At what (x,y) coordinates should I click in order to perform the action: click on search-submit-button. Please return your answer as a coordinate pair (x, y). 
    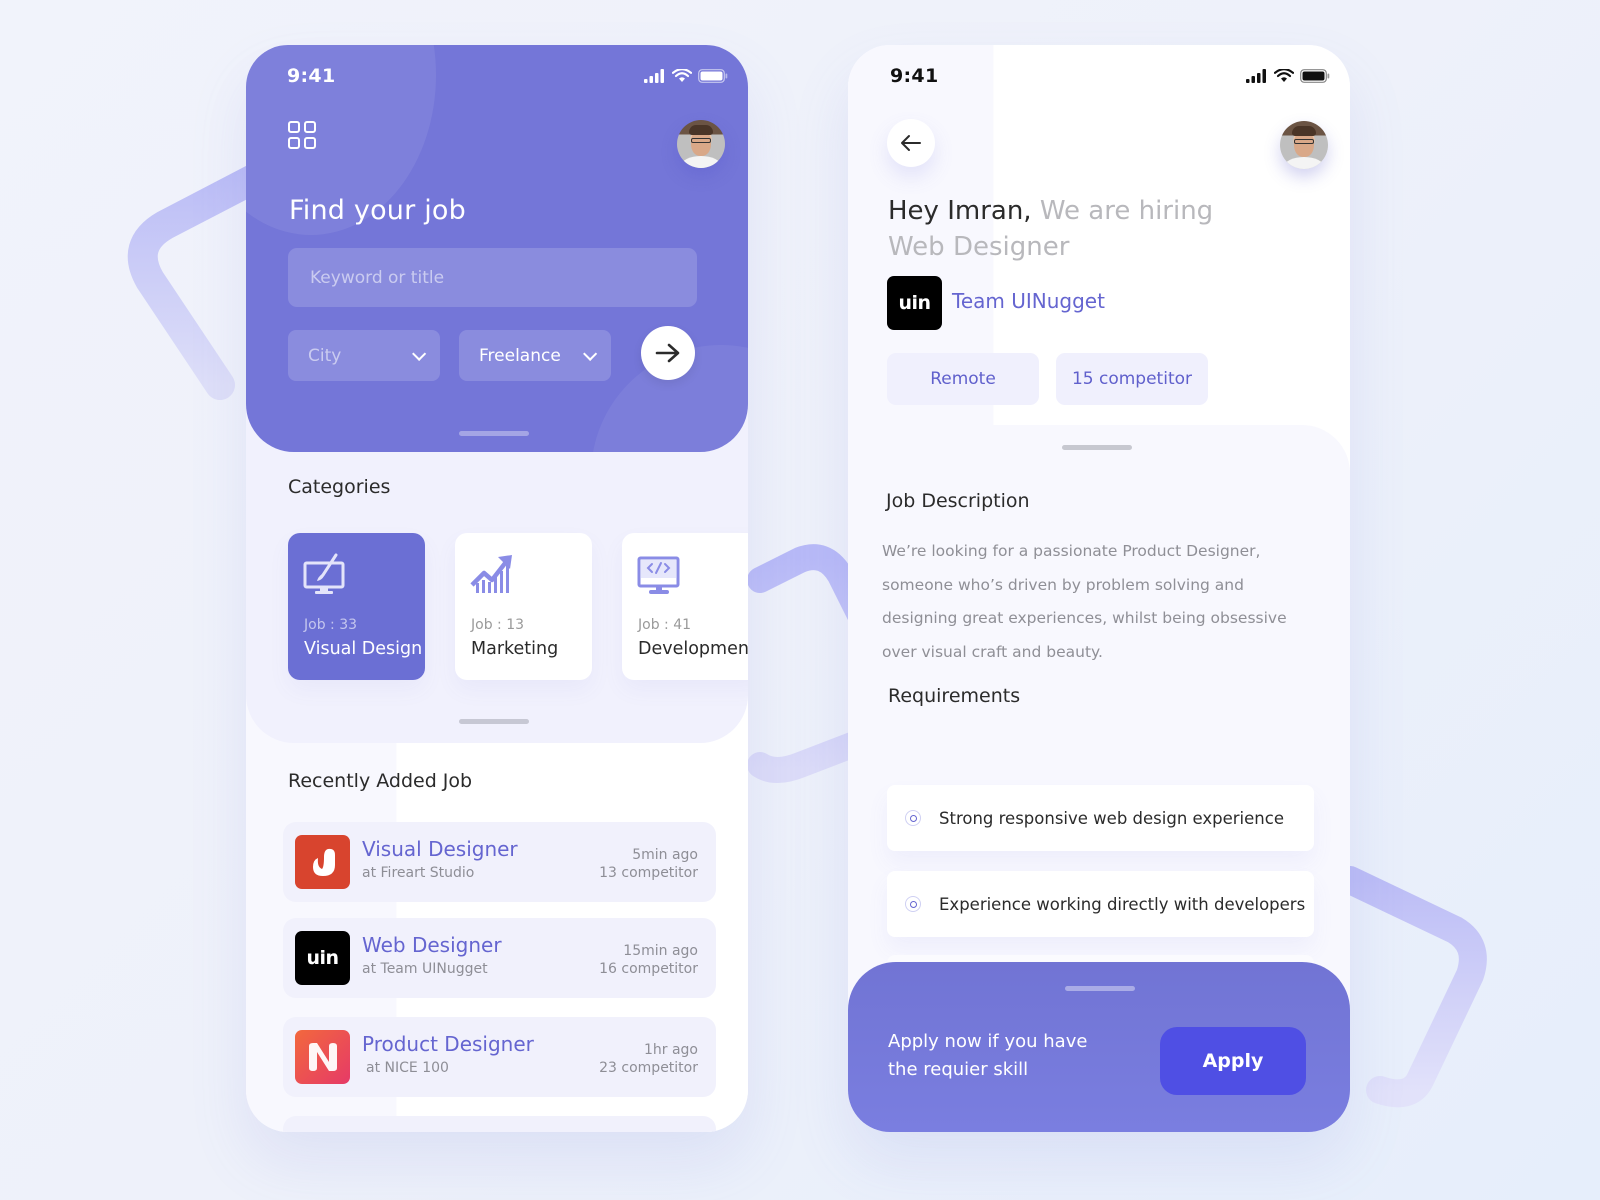
    Looking at the image, I should click on (668, 353).